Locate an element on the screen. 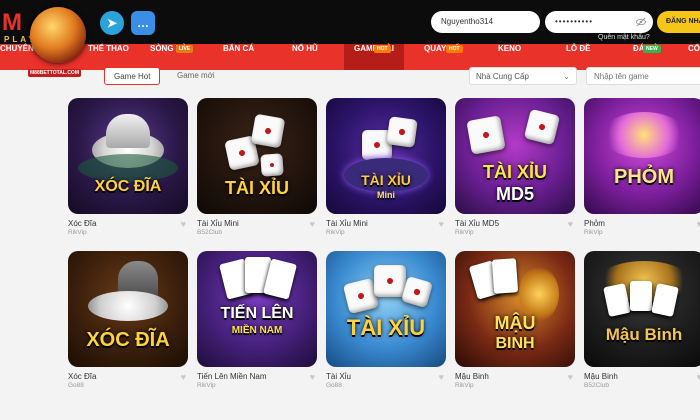 This screenshot has height=420, width=700. game-name: Tiến Lên Miền Nam is located at coordinates (232, 376).